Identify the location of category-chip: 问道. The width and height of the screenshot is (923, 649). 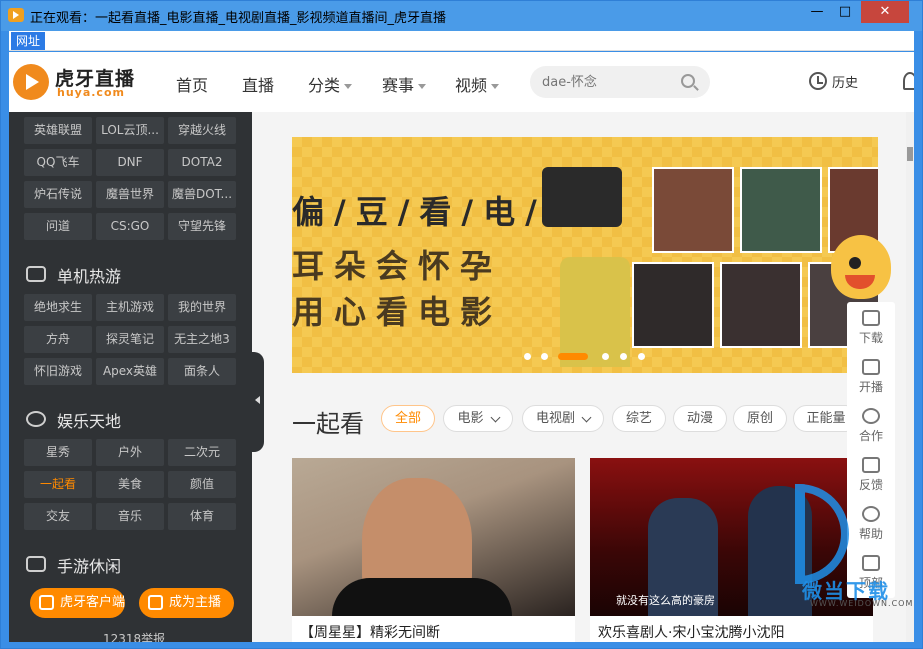
(58, 226).